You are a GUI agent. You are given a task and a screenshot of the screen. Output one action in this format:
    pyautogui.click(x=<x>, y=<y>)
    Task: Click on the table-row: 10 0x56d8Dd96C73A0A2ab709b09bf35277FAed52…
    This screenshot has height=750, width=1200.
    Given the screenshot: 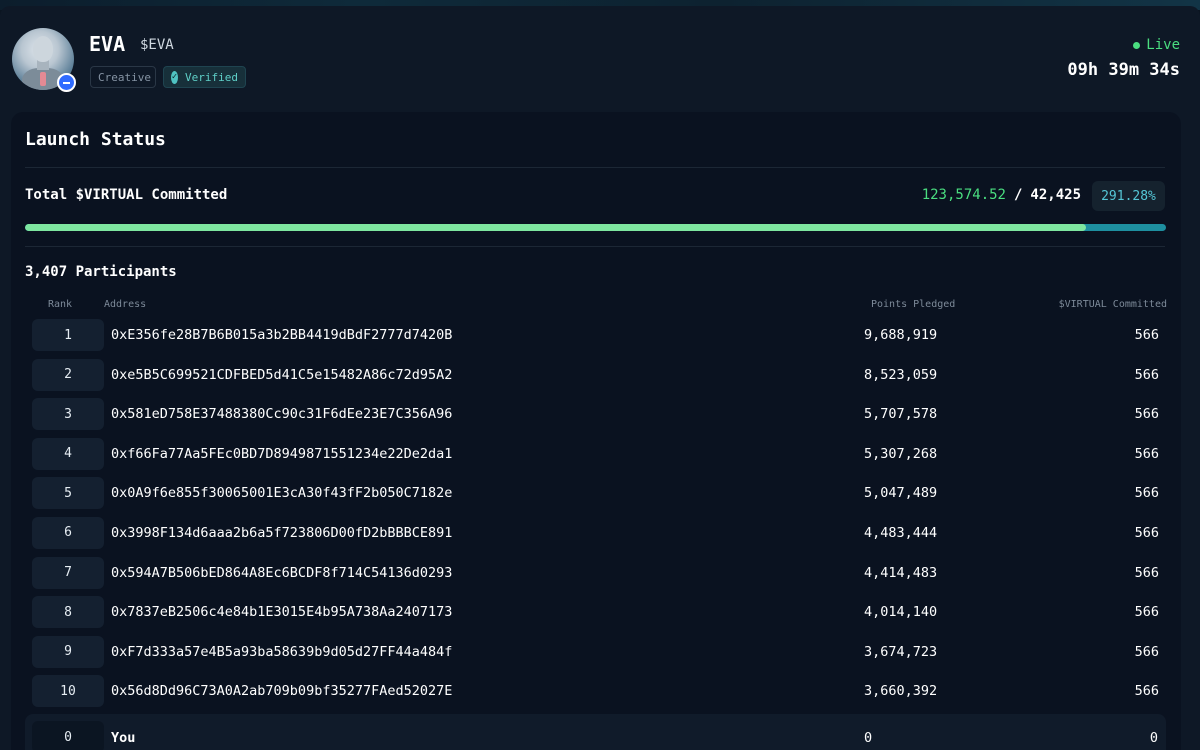 What is the action you would take?
    pyautogui.click(x=596, y=695)
    